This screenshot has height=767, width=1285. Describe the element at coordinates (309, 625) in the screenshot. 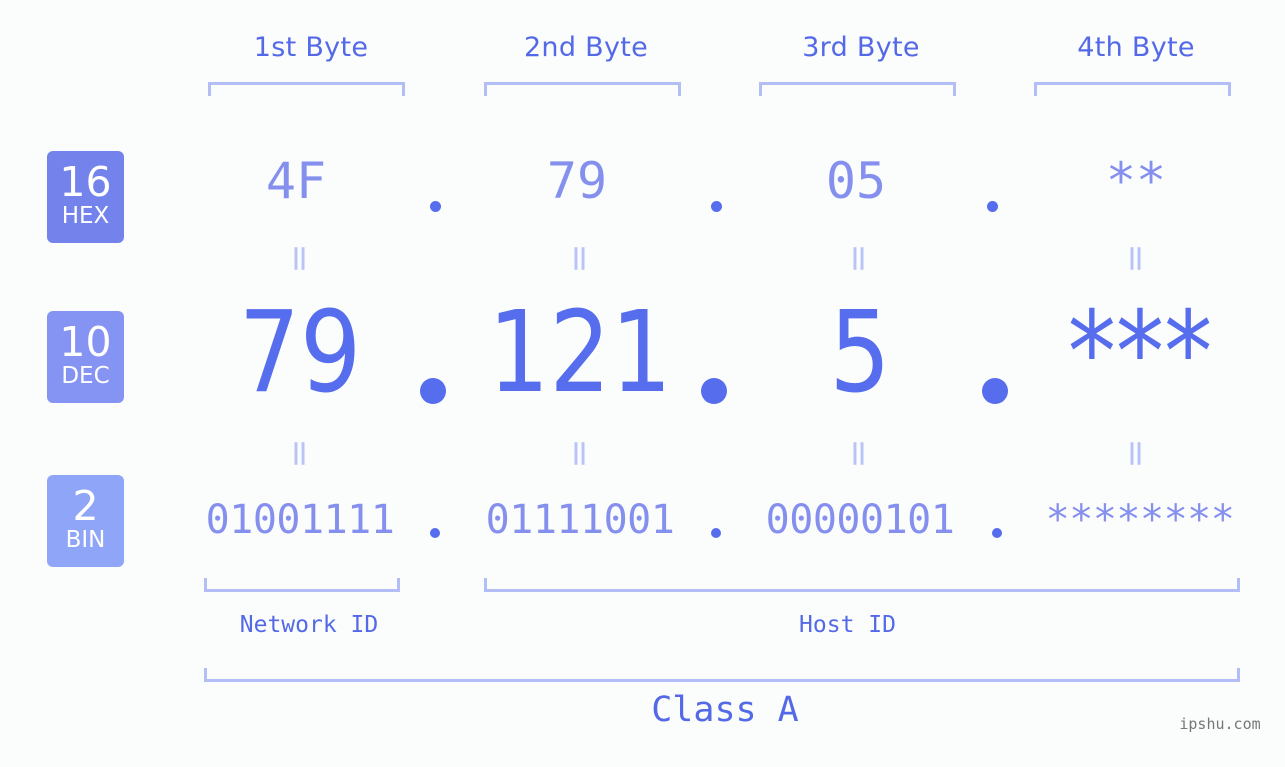

I see `network-id-label: Network ID` at that location.